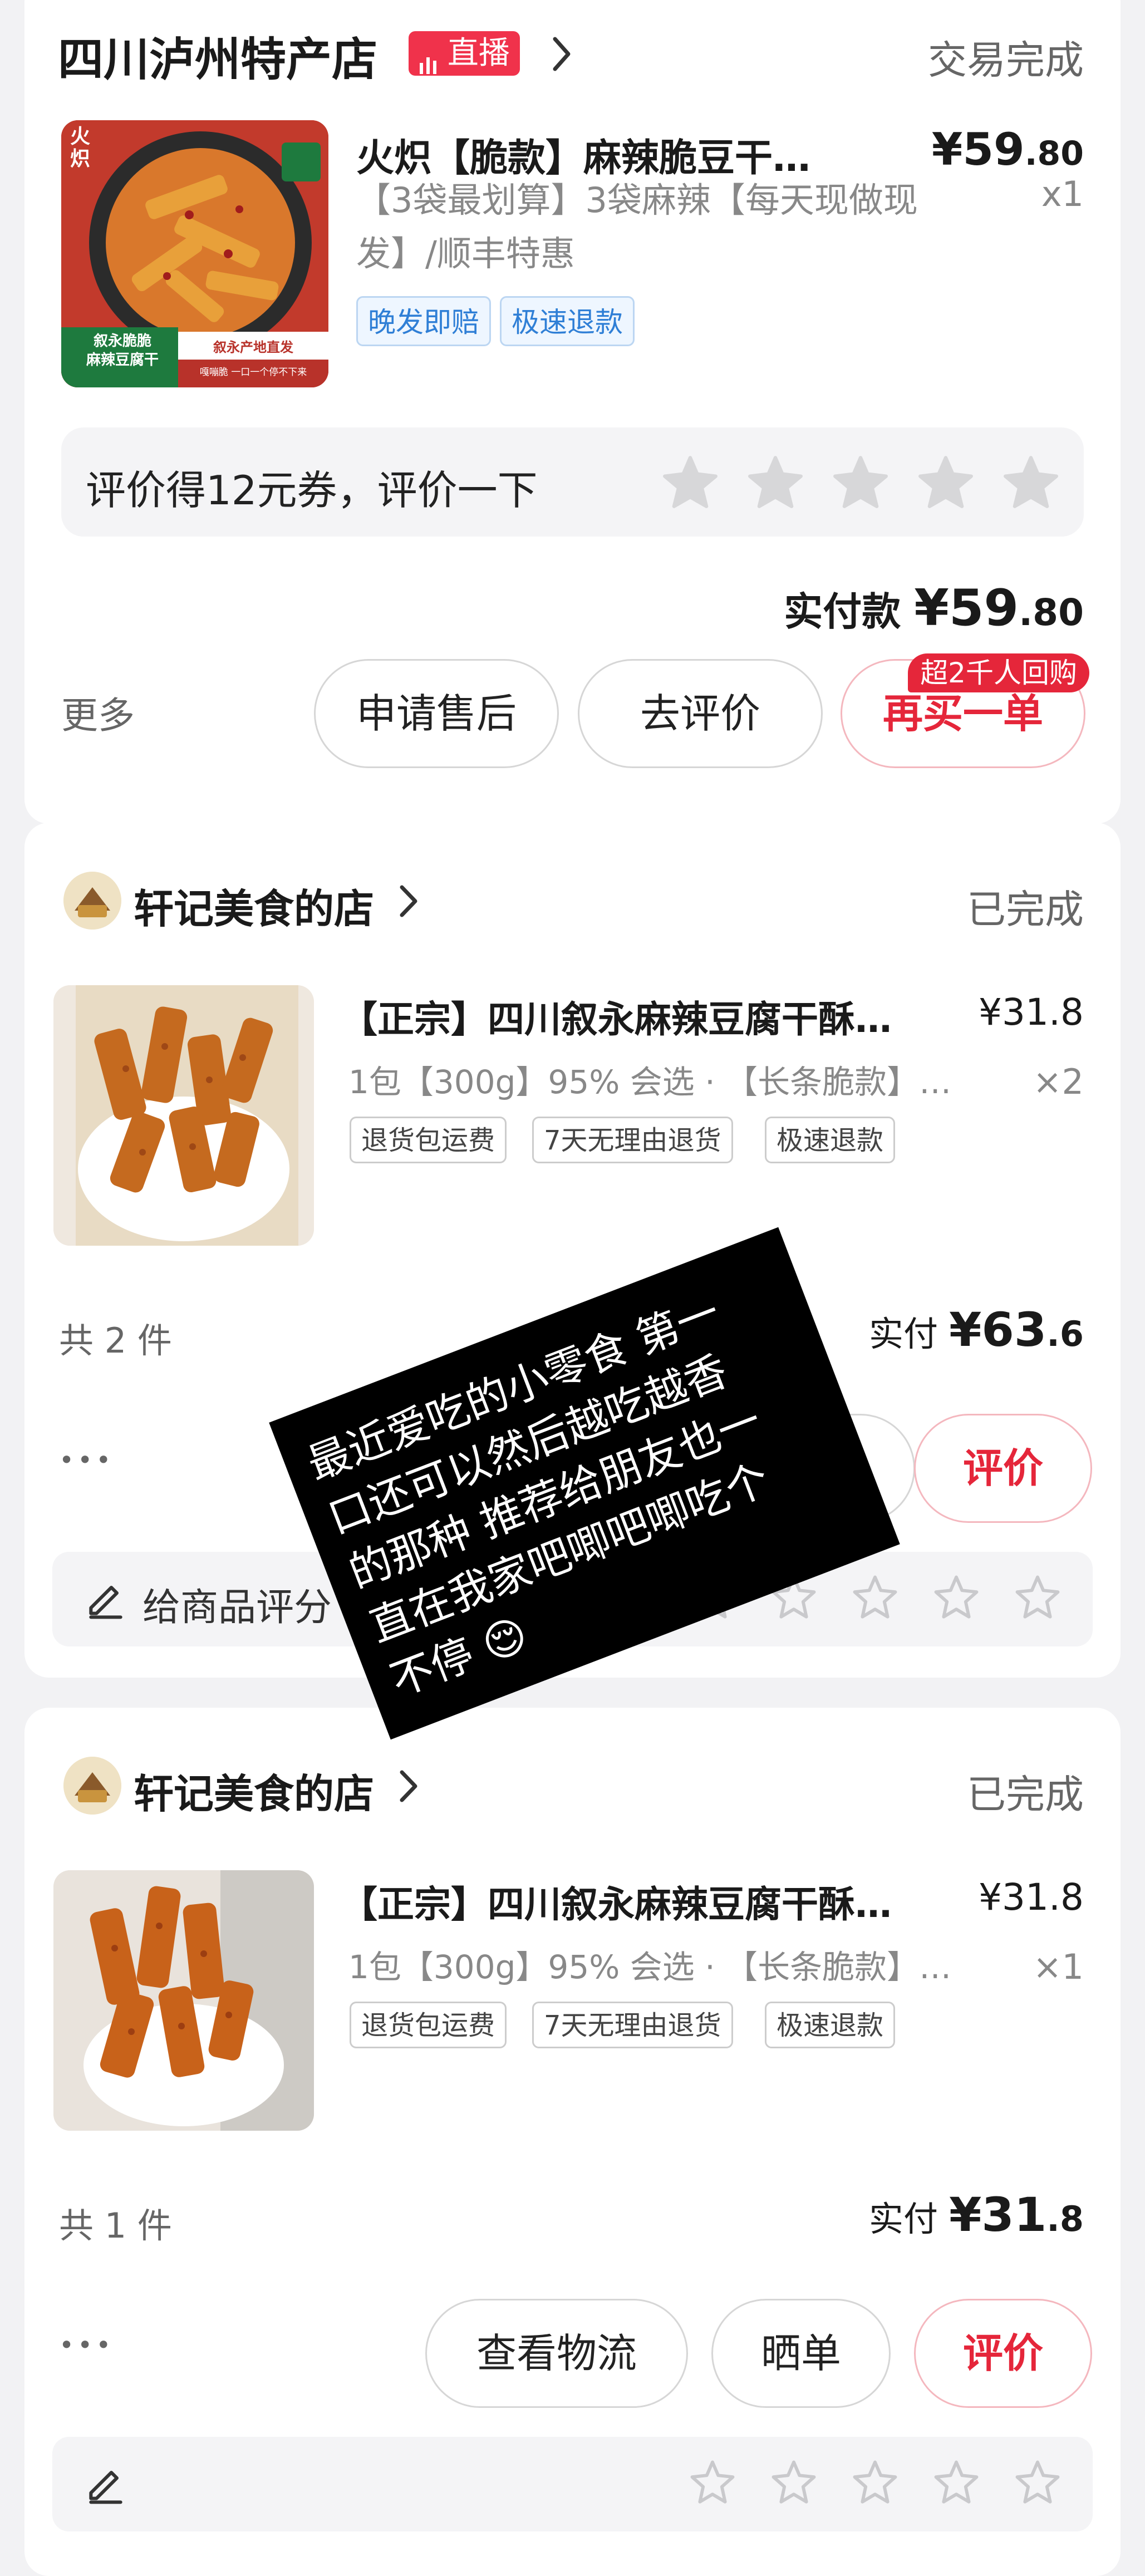  What do you see at coordinates (1058, 1081) in the screenshot?
I see `product-qty: ×2` at bounding box center [1058, 1081].